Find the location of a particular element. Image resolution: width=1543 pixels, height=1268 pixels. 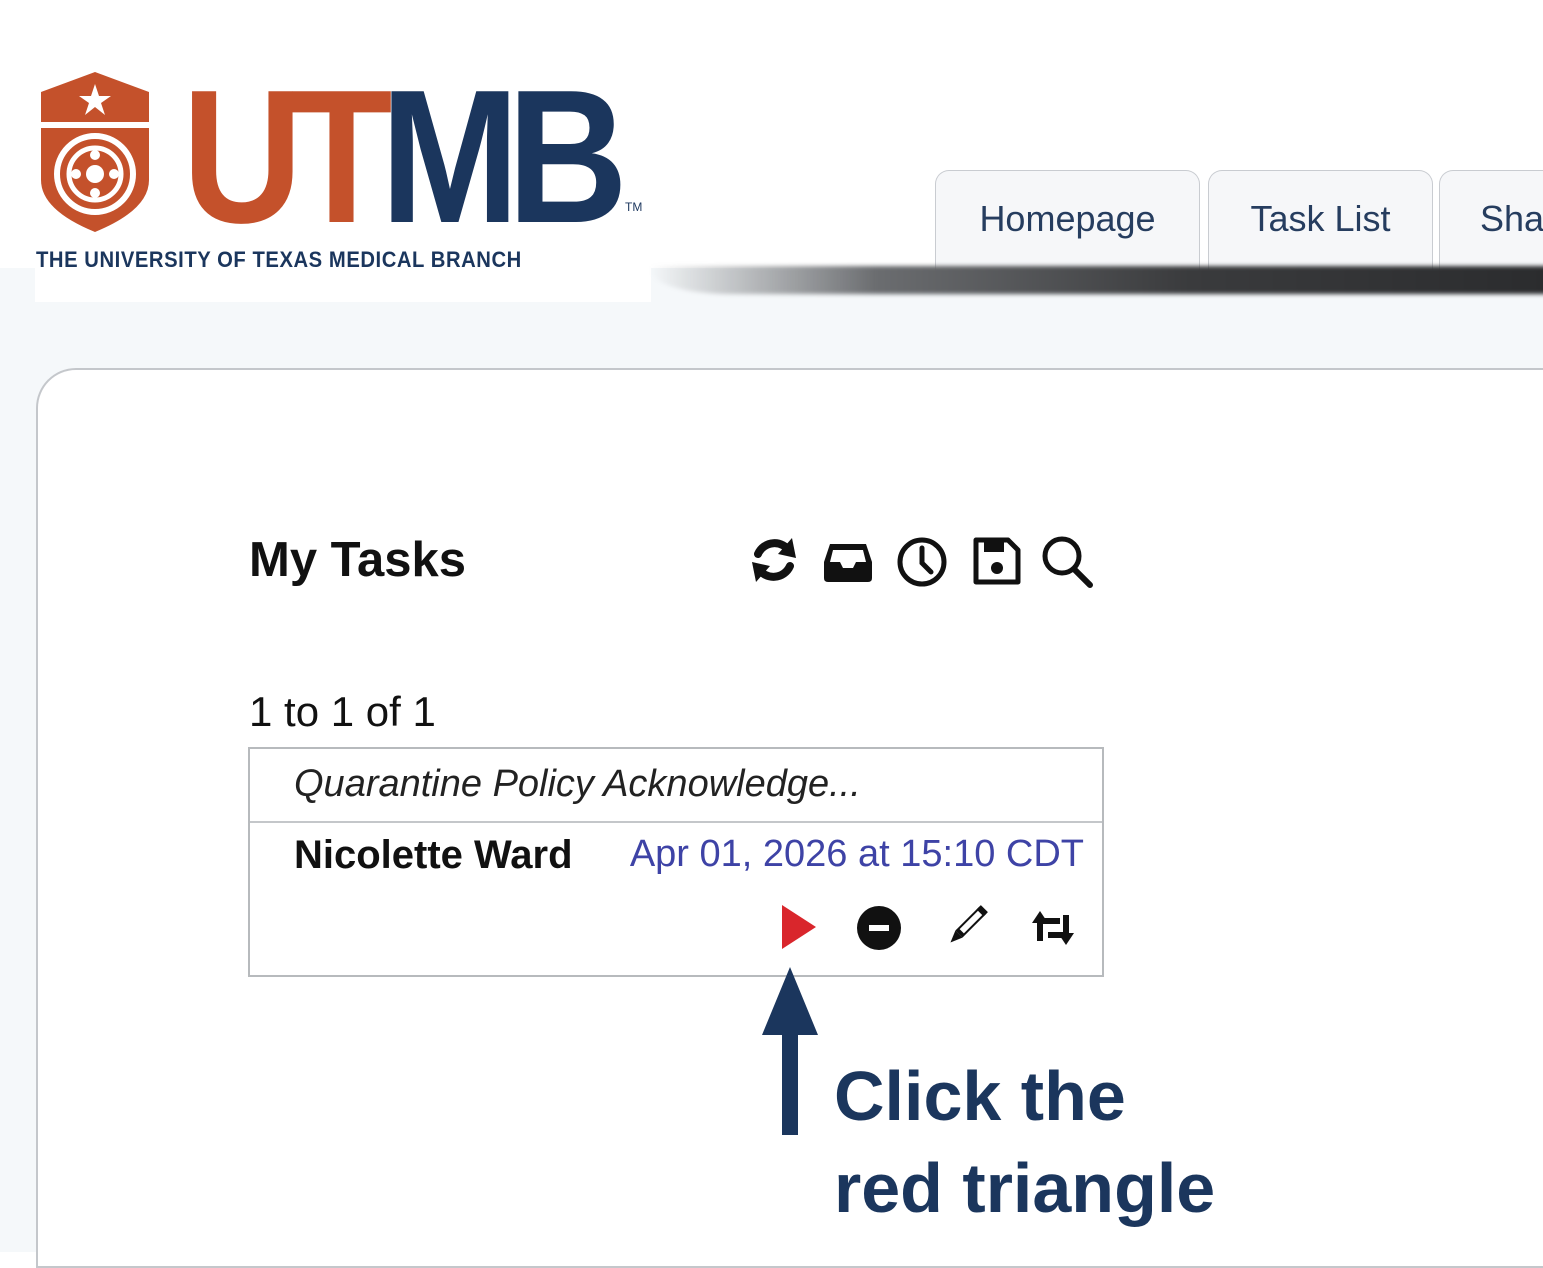

shield-emblem-icon is located at coordinates (95, 152).